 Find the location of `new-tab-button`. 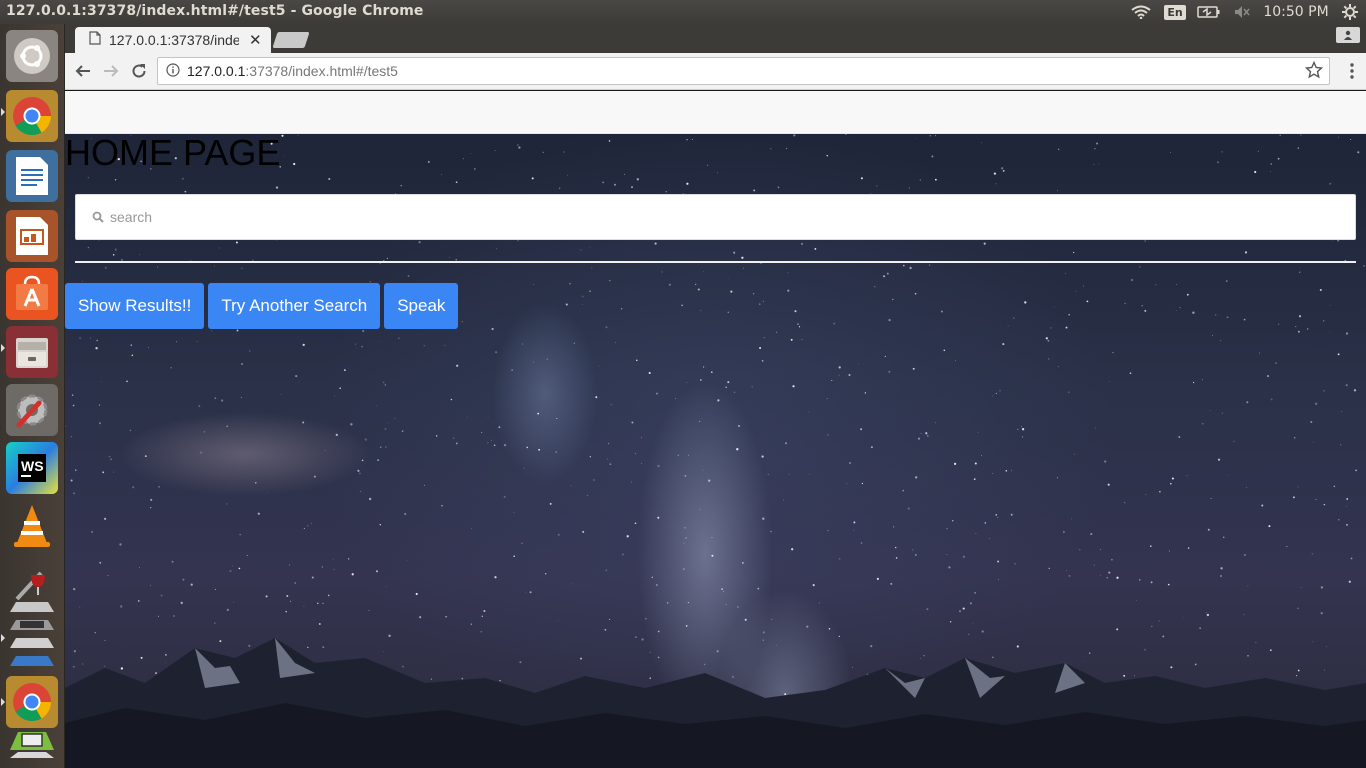

new-tab-button is located at coordinates (291, 40).